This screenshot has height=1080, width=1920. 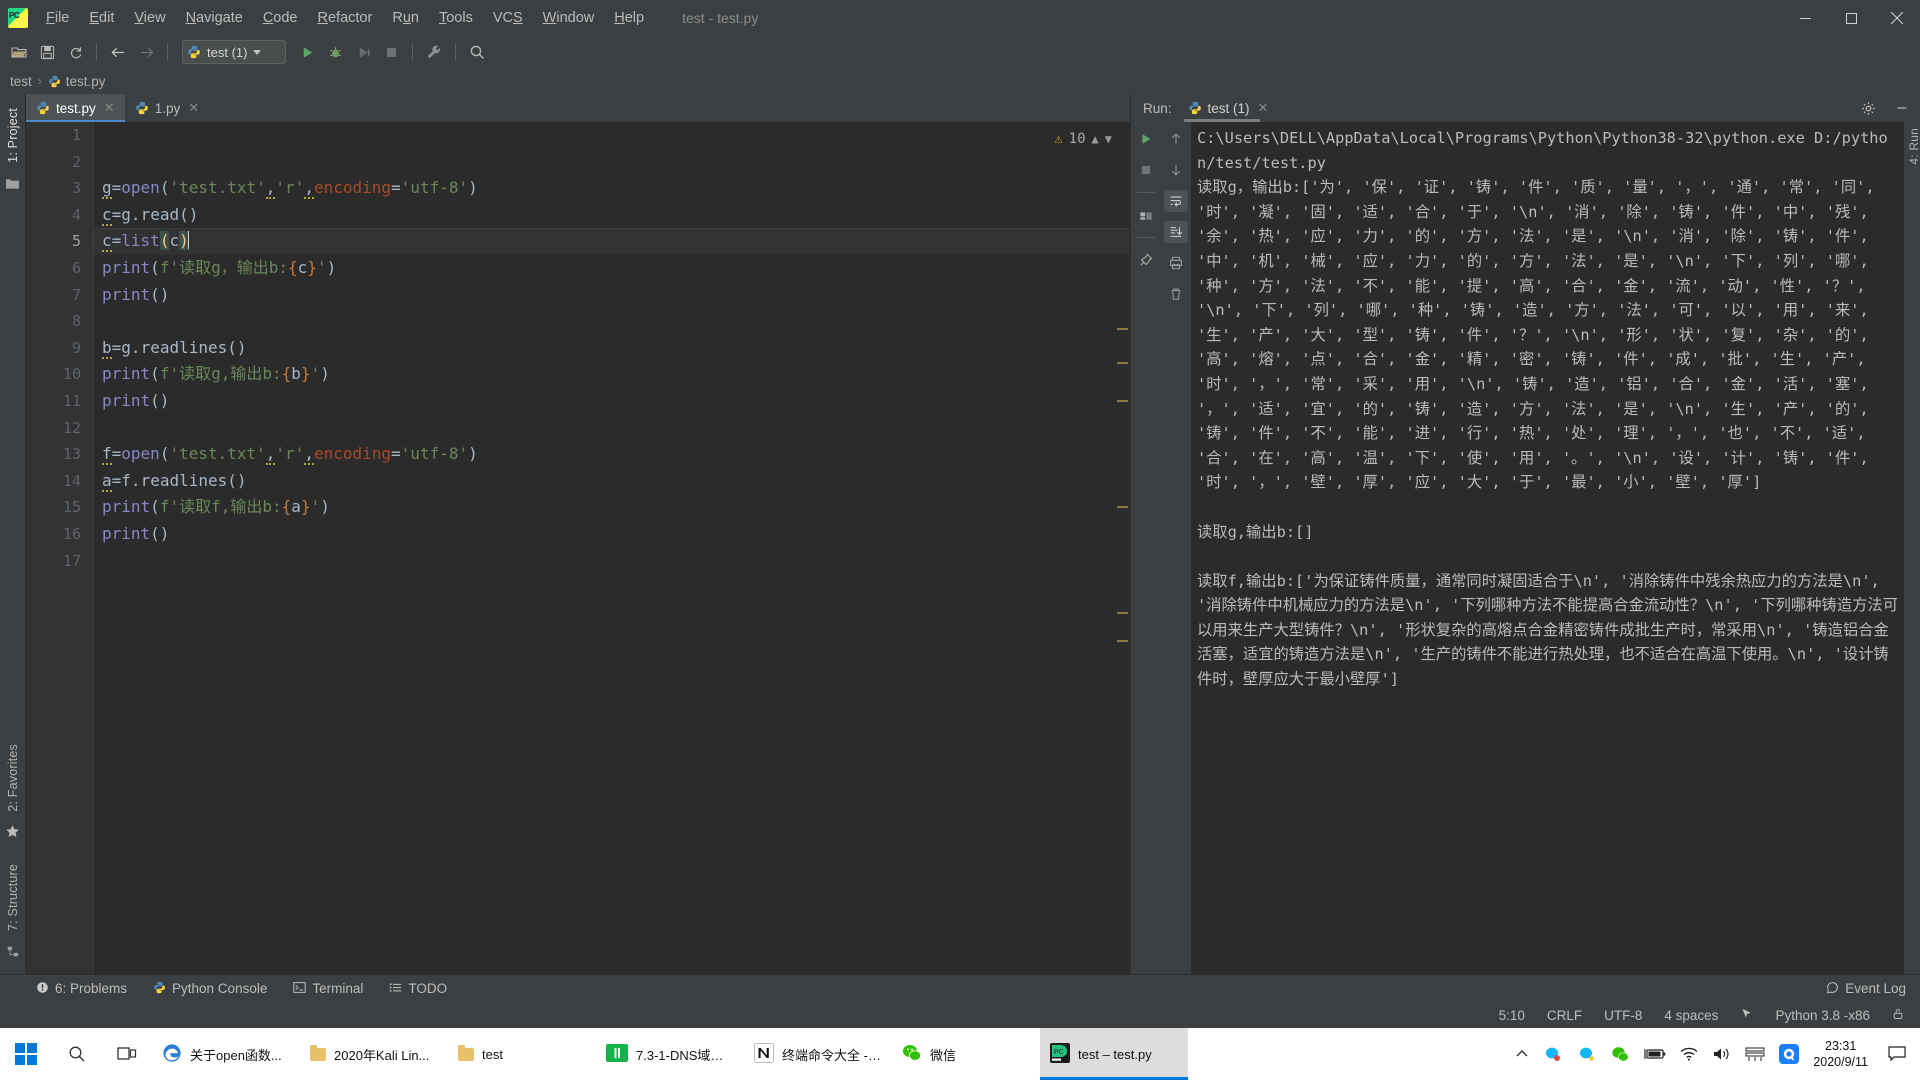 What do you see at coordinates (508, 18) in the screenshot?
I see `menu-vcs: VCS` at bounding box center [508, 18].